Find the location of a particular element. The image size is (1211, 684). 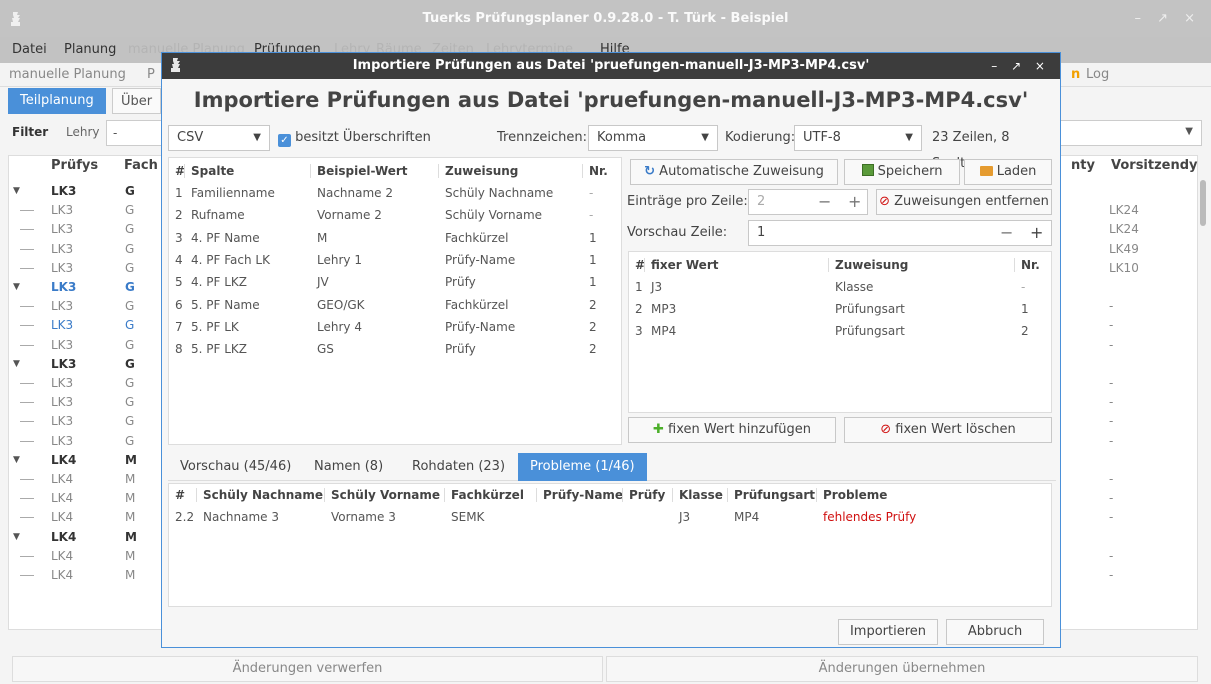

column-header: # is located at coordinates (180, 495).